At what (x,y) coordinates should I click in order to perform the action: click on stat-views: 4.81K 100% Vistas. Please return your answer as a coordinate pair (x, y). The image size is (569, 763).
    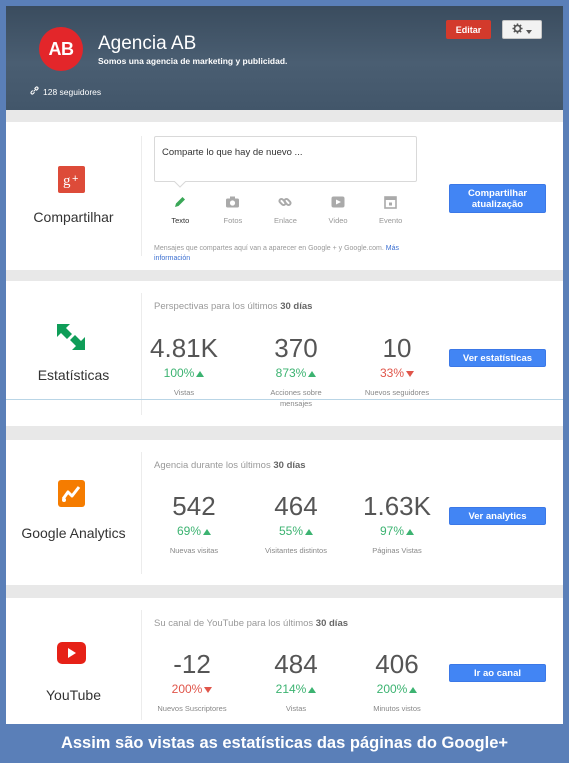
    Looking at the image, I should click on (184, 366).